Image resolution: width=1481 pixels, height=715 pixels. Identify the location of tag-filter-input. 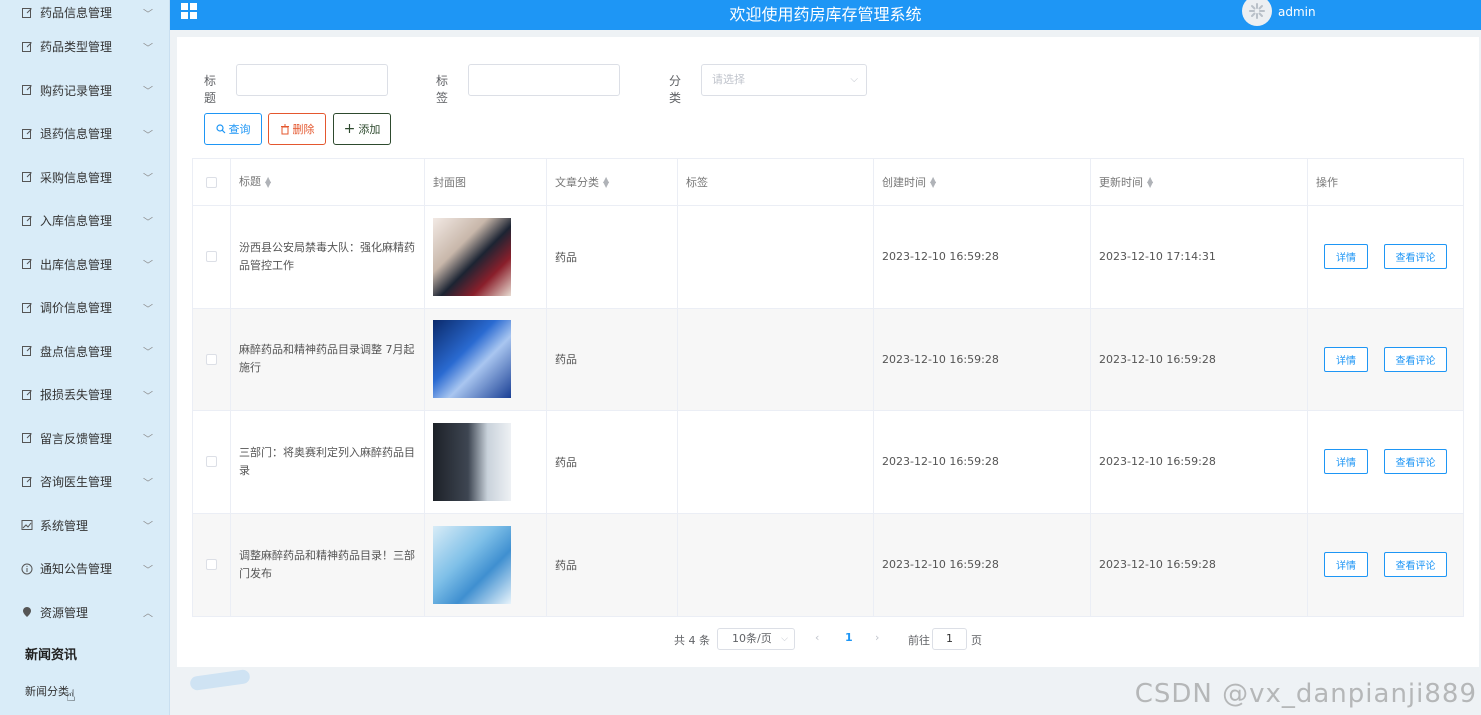
(544, 80).